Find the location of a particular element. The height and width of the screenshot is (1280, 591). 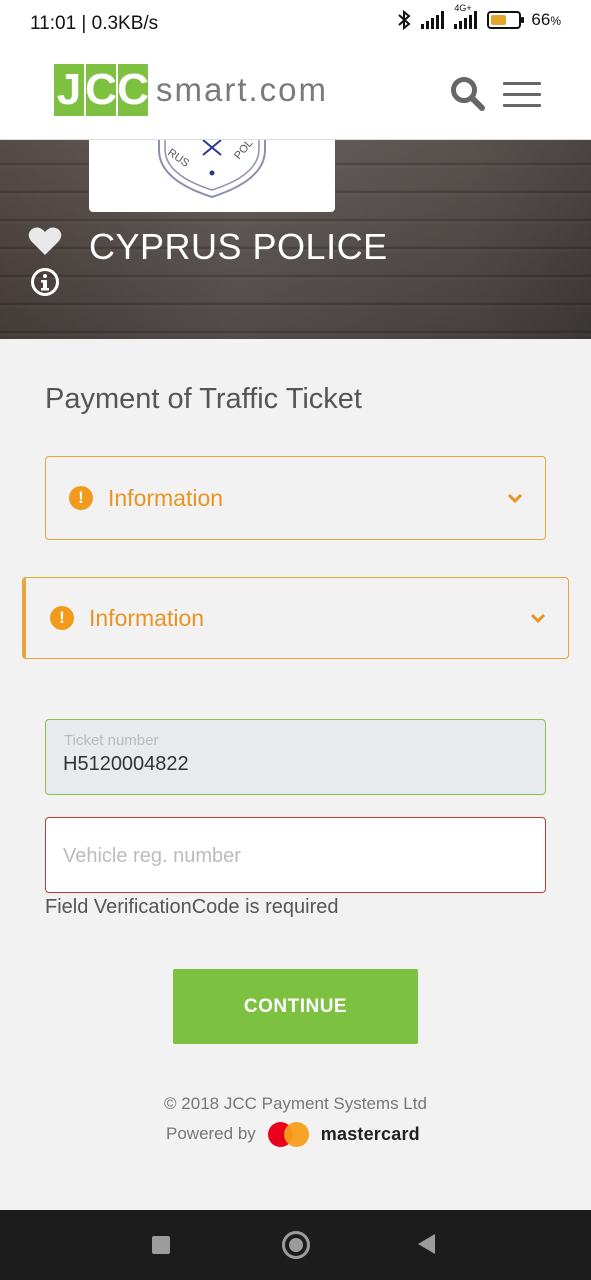

android-nav-bar is located at coordinates (295, 1245).